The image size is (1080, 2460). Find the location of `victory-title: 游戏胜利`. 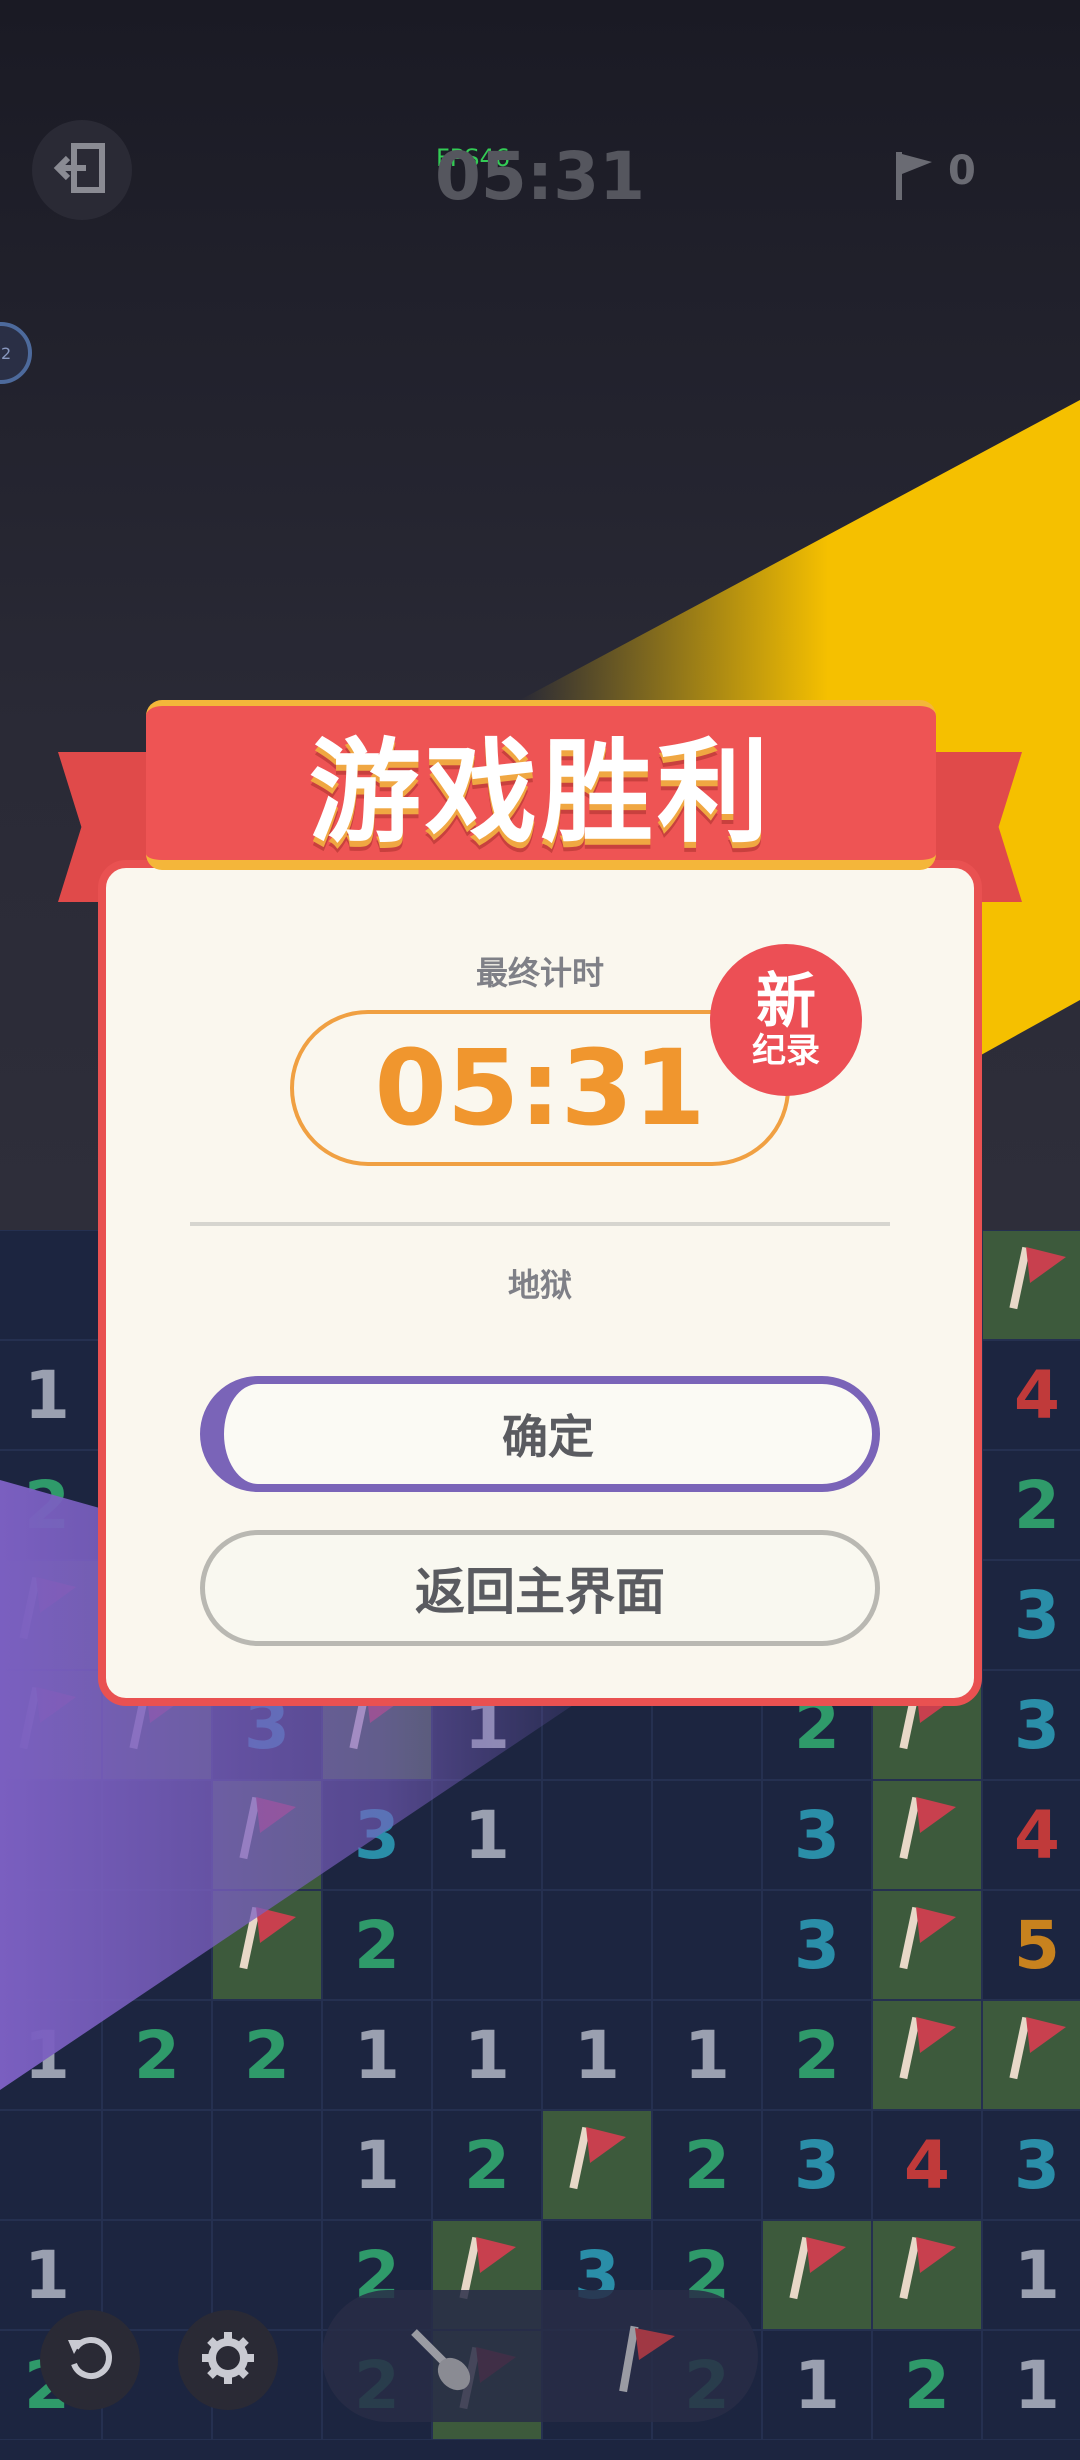

victory-title: 游戏胜利 is located at coordinates (541, 793).